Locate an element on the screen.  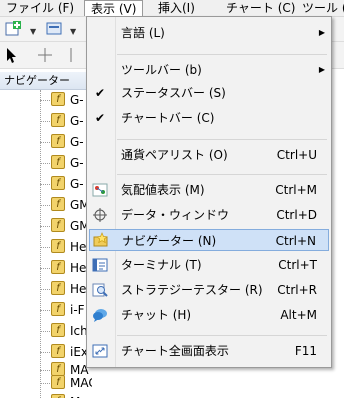
tree-item: f iEx is located at coordinates (66, 352).